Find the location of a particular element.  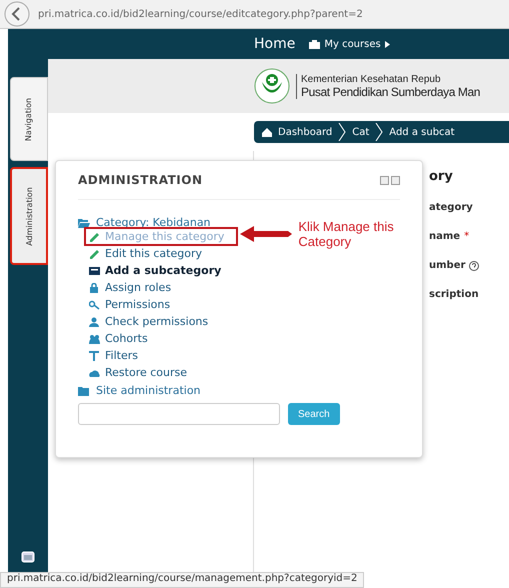

admin-menu-item: Cohorts is located at coordinates (118, 338).